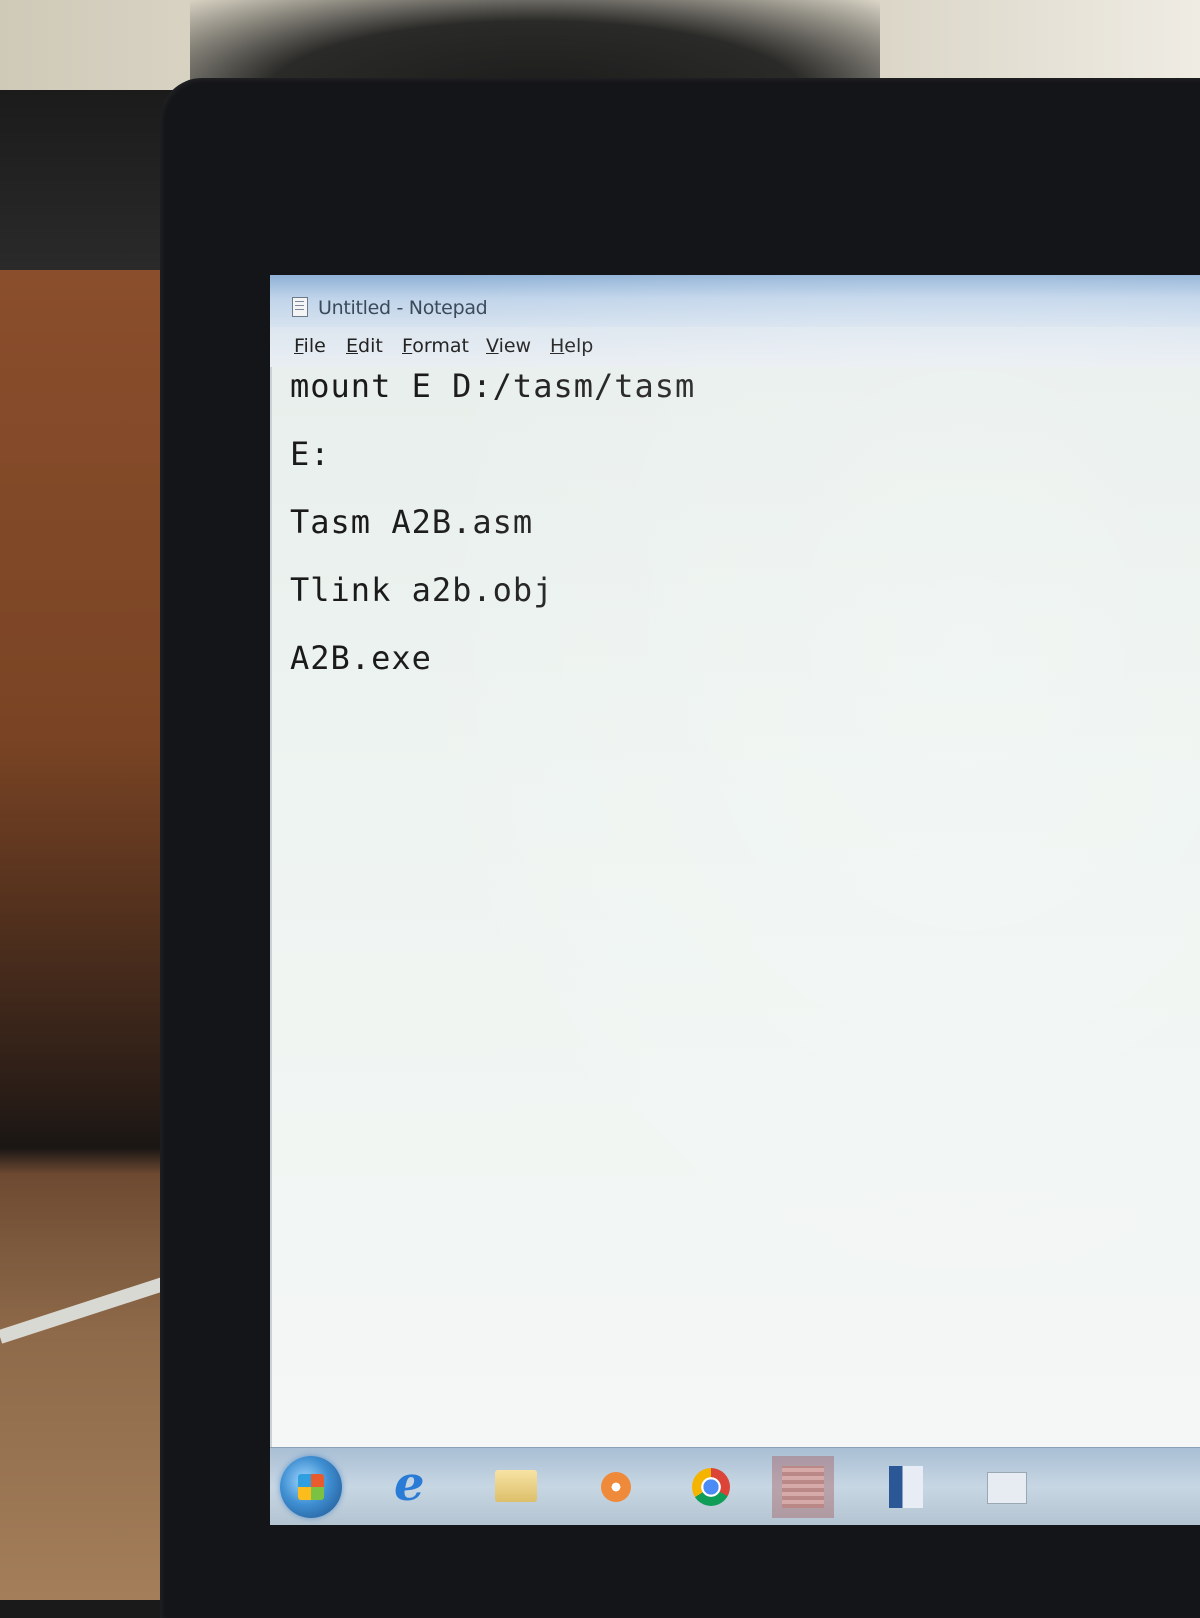  What do you see at coordinates (403, 308) in the screenshot?
I see `window-title: Untitled - Notepad` at bounding box center [403, 308].